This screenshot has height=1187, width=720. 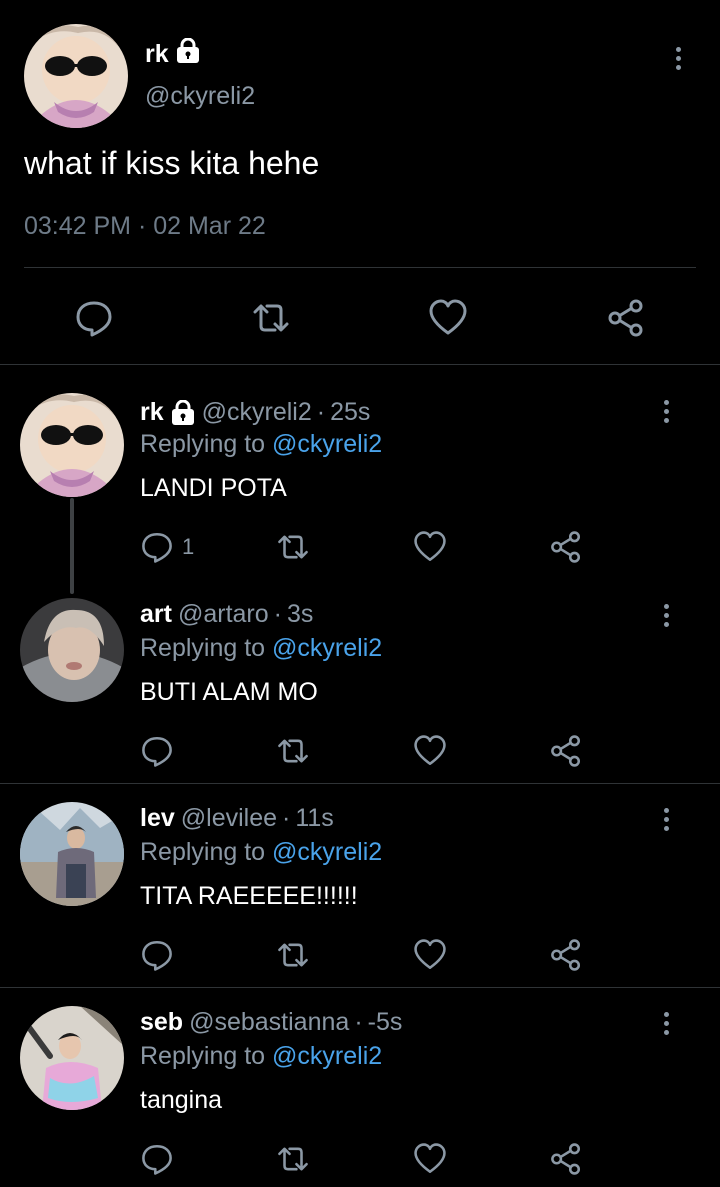 What do you see at coordinates (161, 1022) in the screenshot?
I see `display-name: seb` at bounding box center [161, 1022].